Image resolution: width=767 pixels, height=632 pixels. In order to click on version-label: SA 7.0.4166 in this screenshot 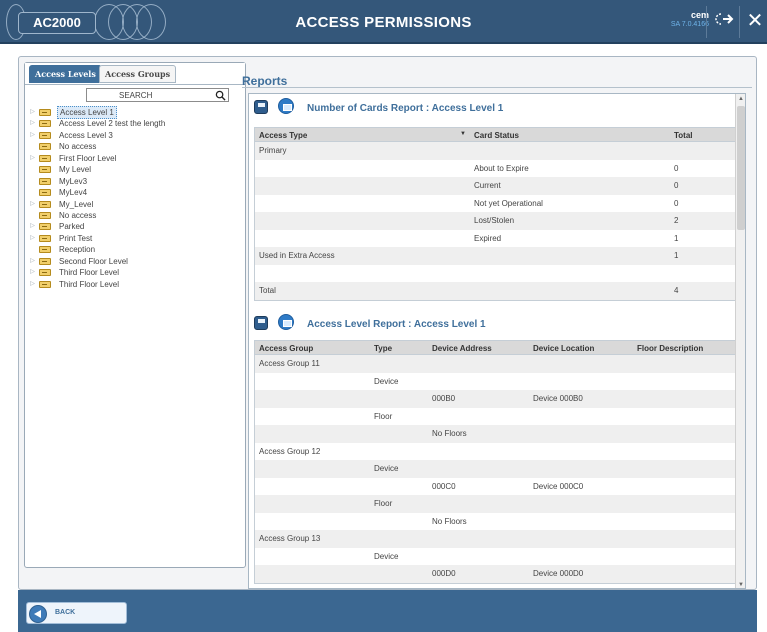, I will do `click(689, 24)`.